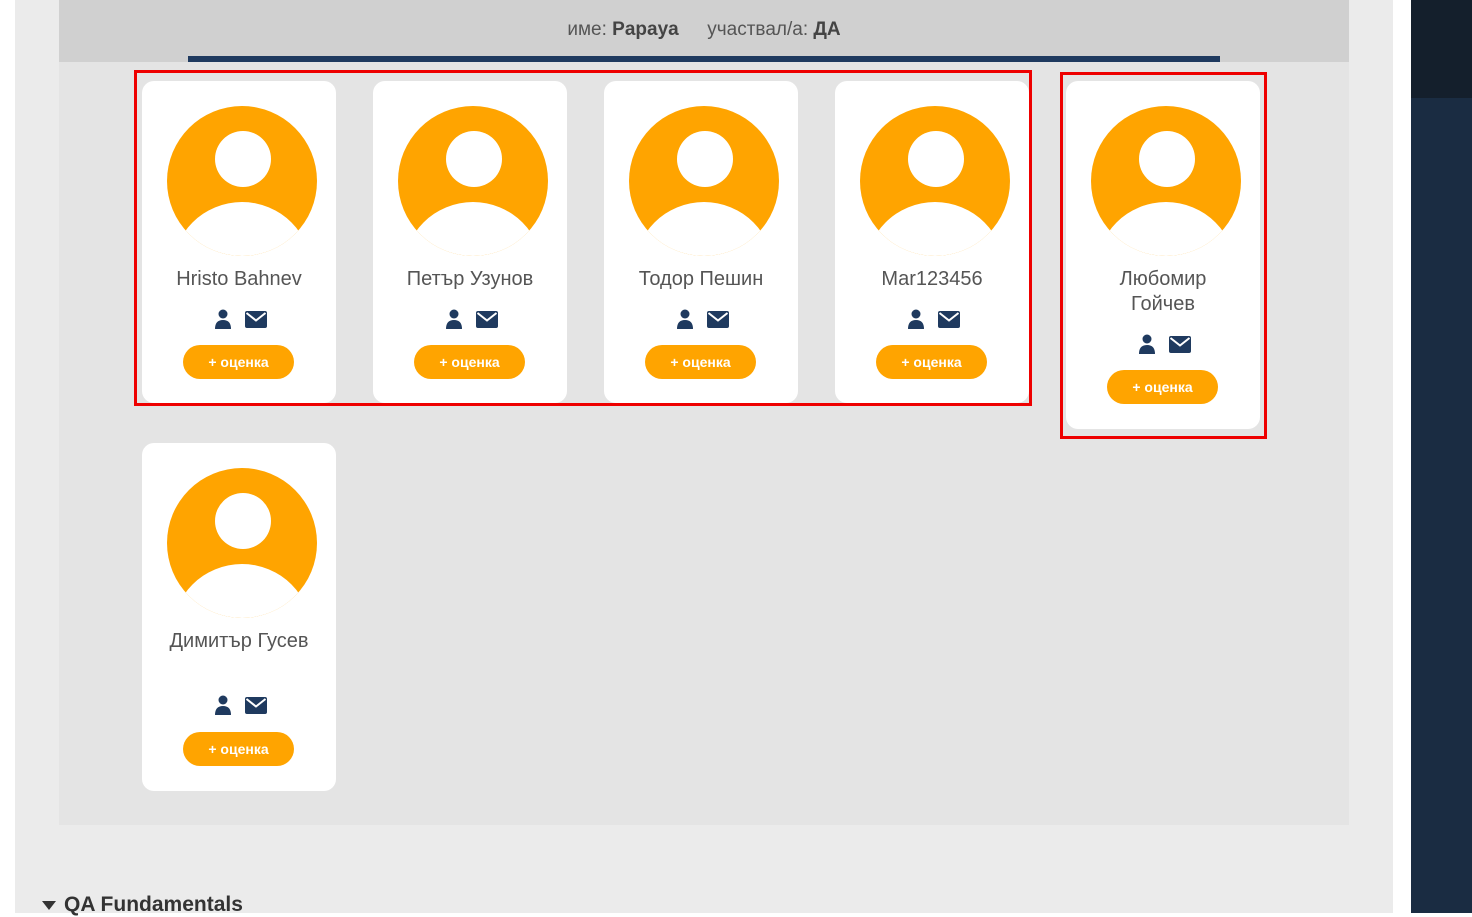  Describe the element at coordinates (49, 905) in the screenshot. I see `caret-down-icon` at that location.